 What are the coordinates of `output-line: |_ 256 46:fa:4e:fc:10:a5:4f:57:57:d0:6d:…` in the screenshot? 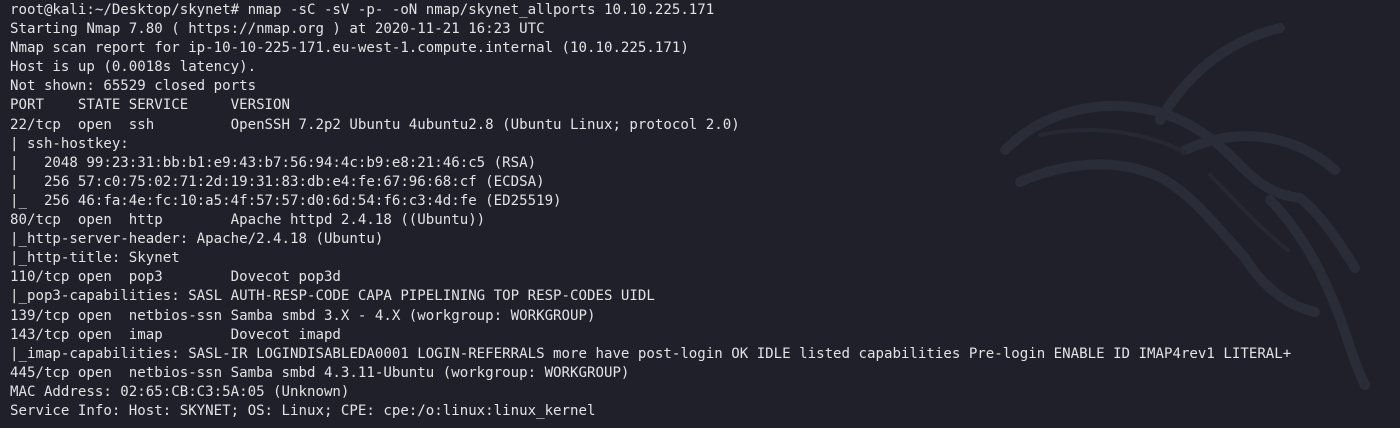 It's located at (286, 200).